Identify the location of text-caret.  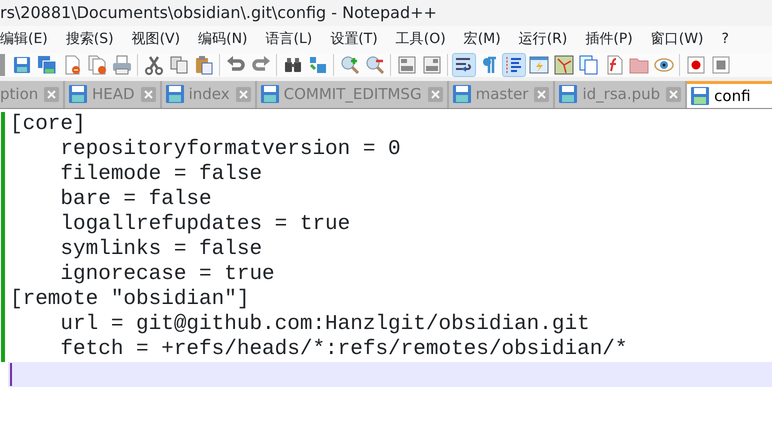
(11, 374).